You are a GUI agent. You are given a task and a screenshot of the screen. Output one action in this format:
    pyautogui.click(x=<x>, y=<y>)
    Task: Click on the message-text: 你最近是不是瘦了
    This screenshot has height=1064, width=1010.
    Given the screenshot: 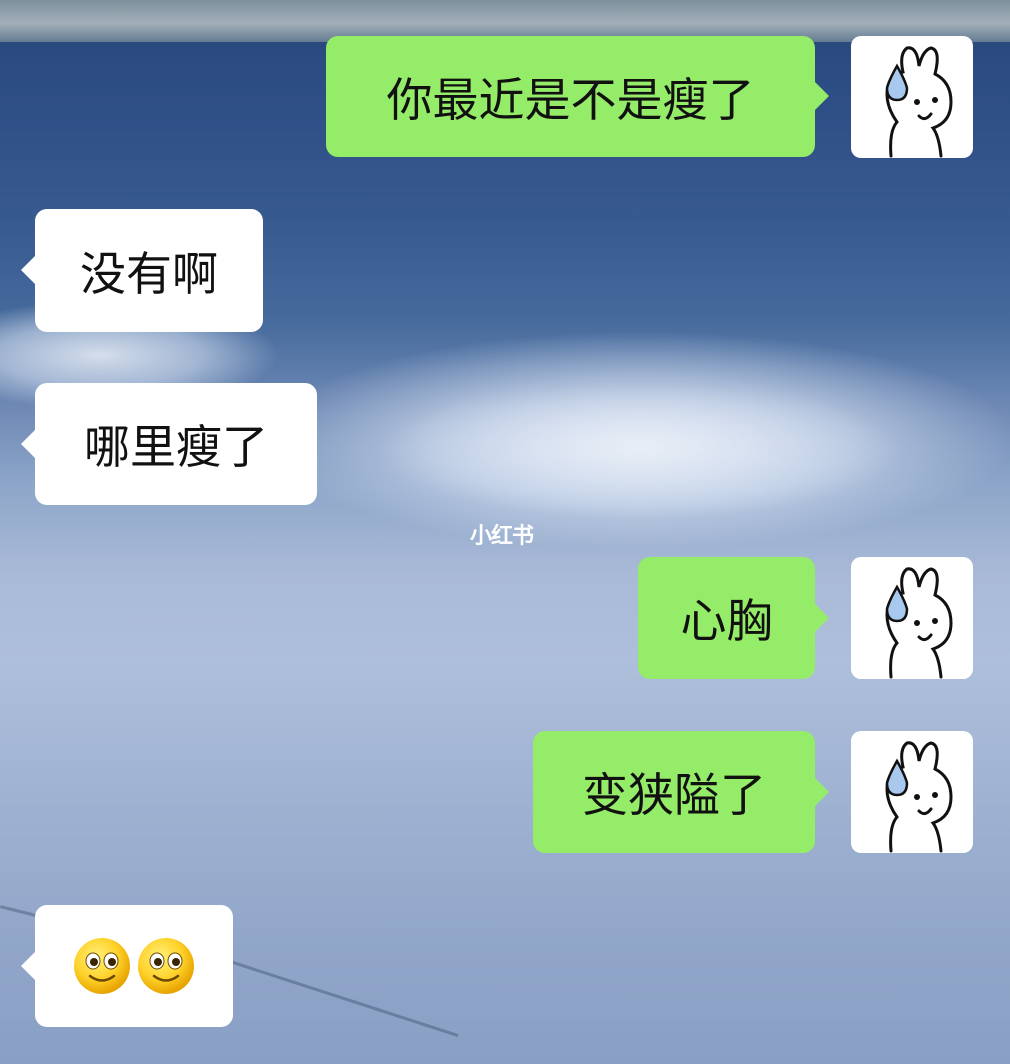 What is the action you would take?
    pyautogui.click(x=570, y=99)
    